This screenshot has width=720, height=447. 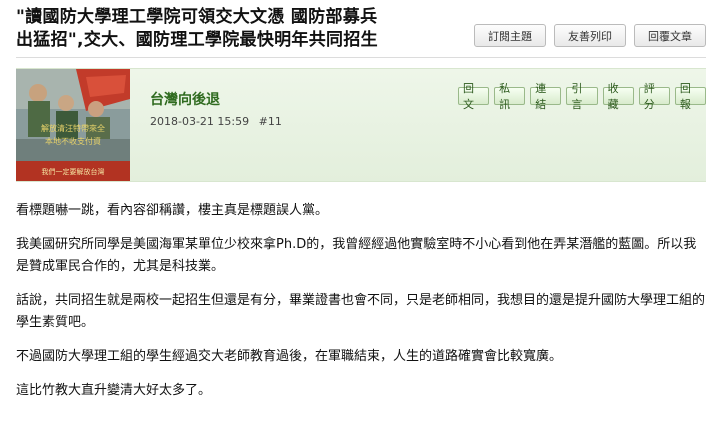 What do you see at coordinates (73, 128) in the screenshot?
I see `avatar-caption-1: 解放清汪特帶來全` at bounding box center [73, 128].